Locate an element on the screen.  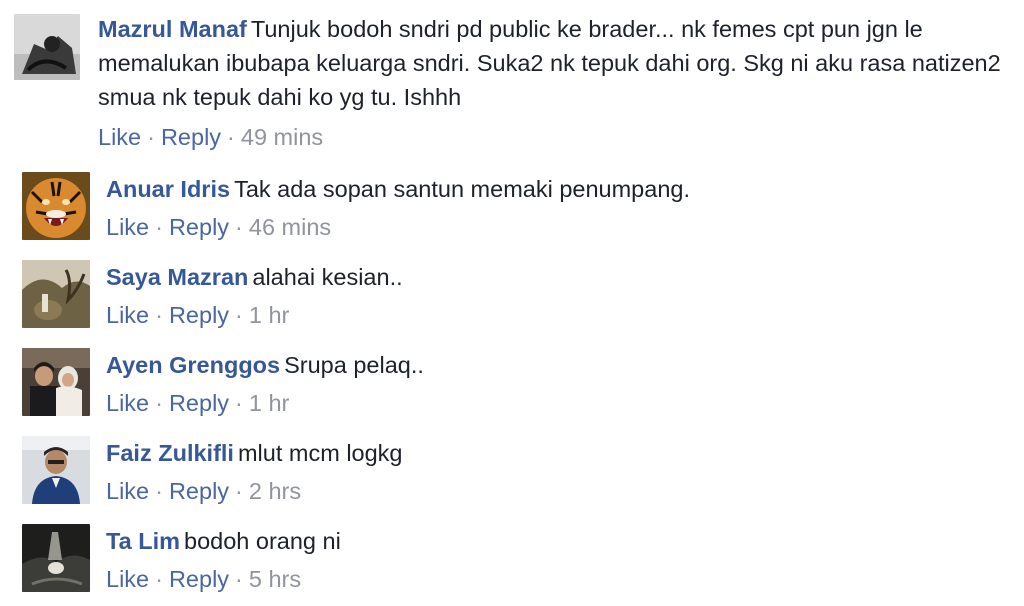
comment-author-link: Mazrul Manaf is located at coordinates (172, 29).